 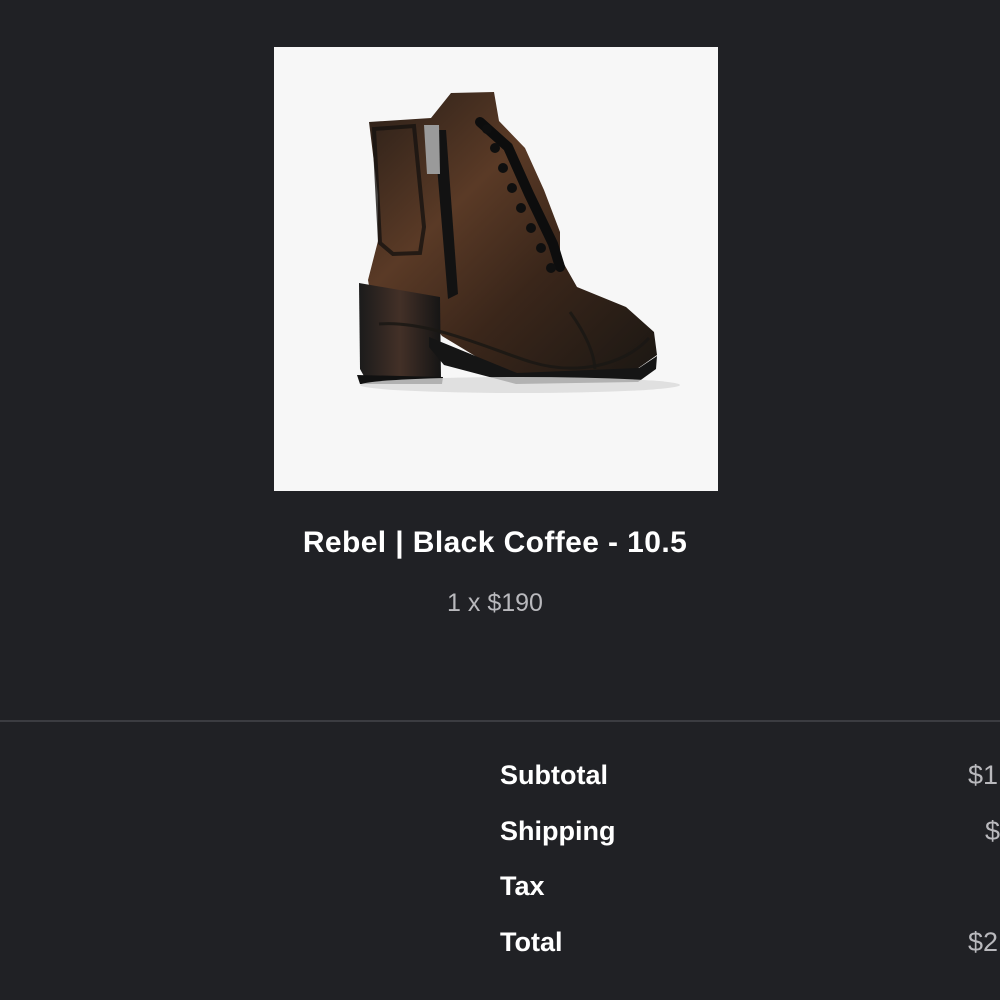 I want to click on total-value: $2, so click(x=983, y=942).